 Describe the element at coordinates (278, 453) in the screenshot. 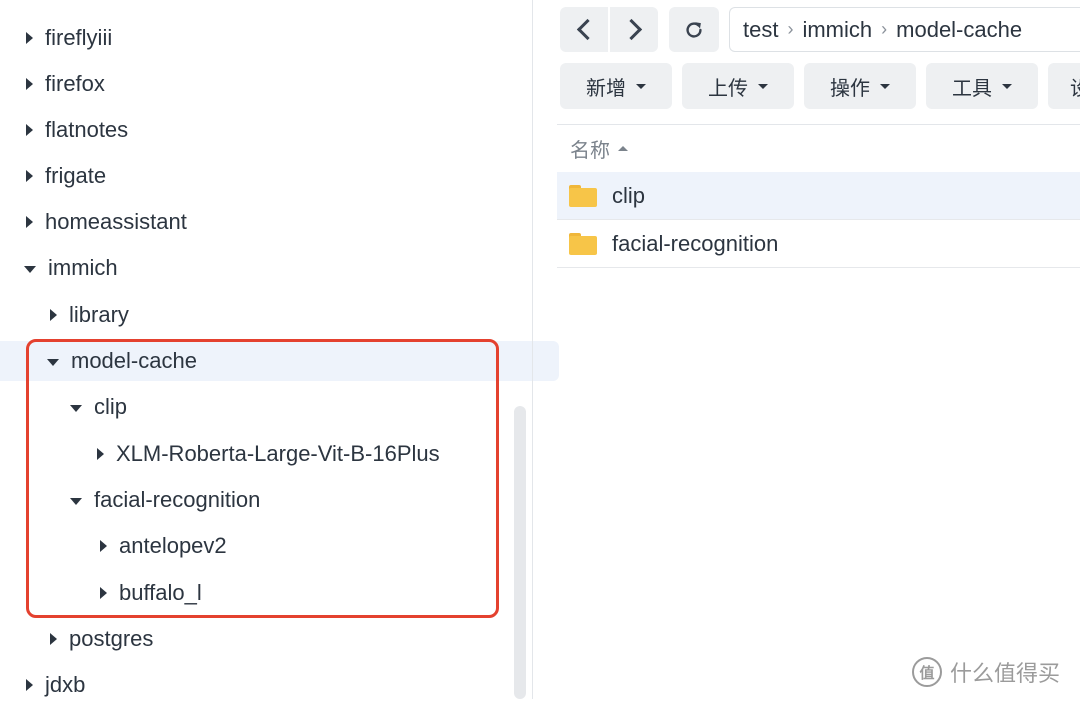

I see `tree-item-label: XLM-Roberta-Large-Vit-B-16Plus` at that location.